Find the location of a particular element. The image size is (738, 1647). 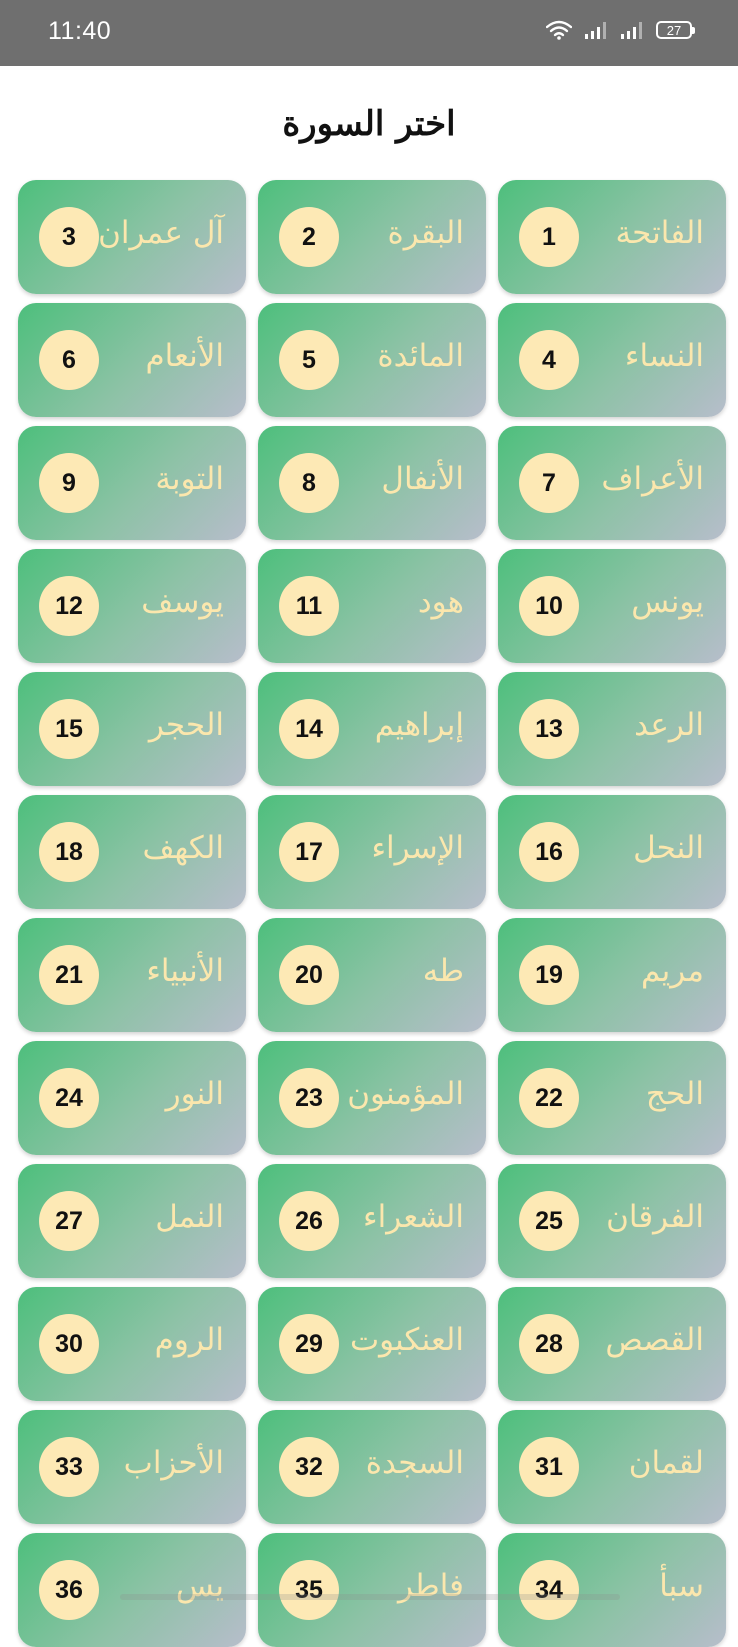

surah-name: النحل is located at coordinates (668, 848).